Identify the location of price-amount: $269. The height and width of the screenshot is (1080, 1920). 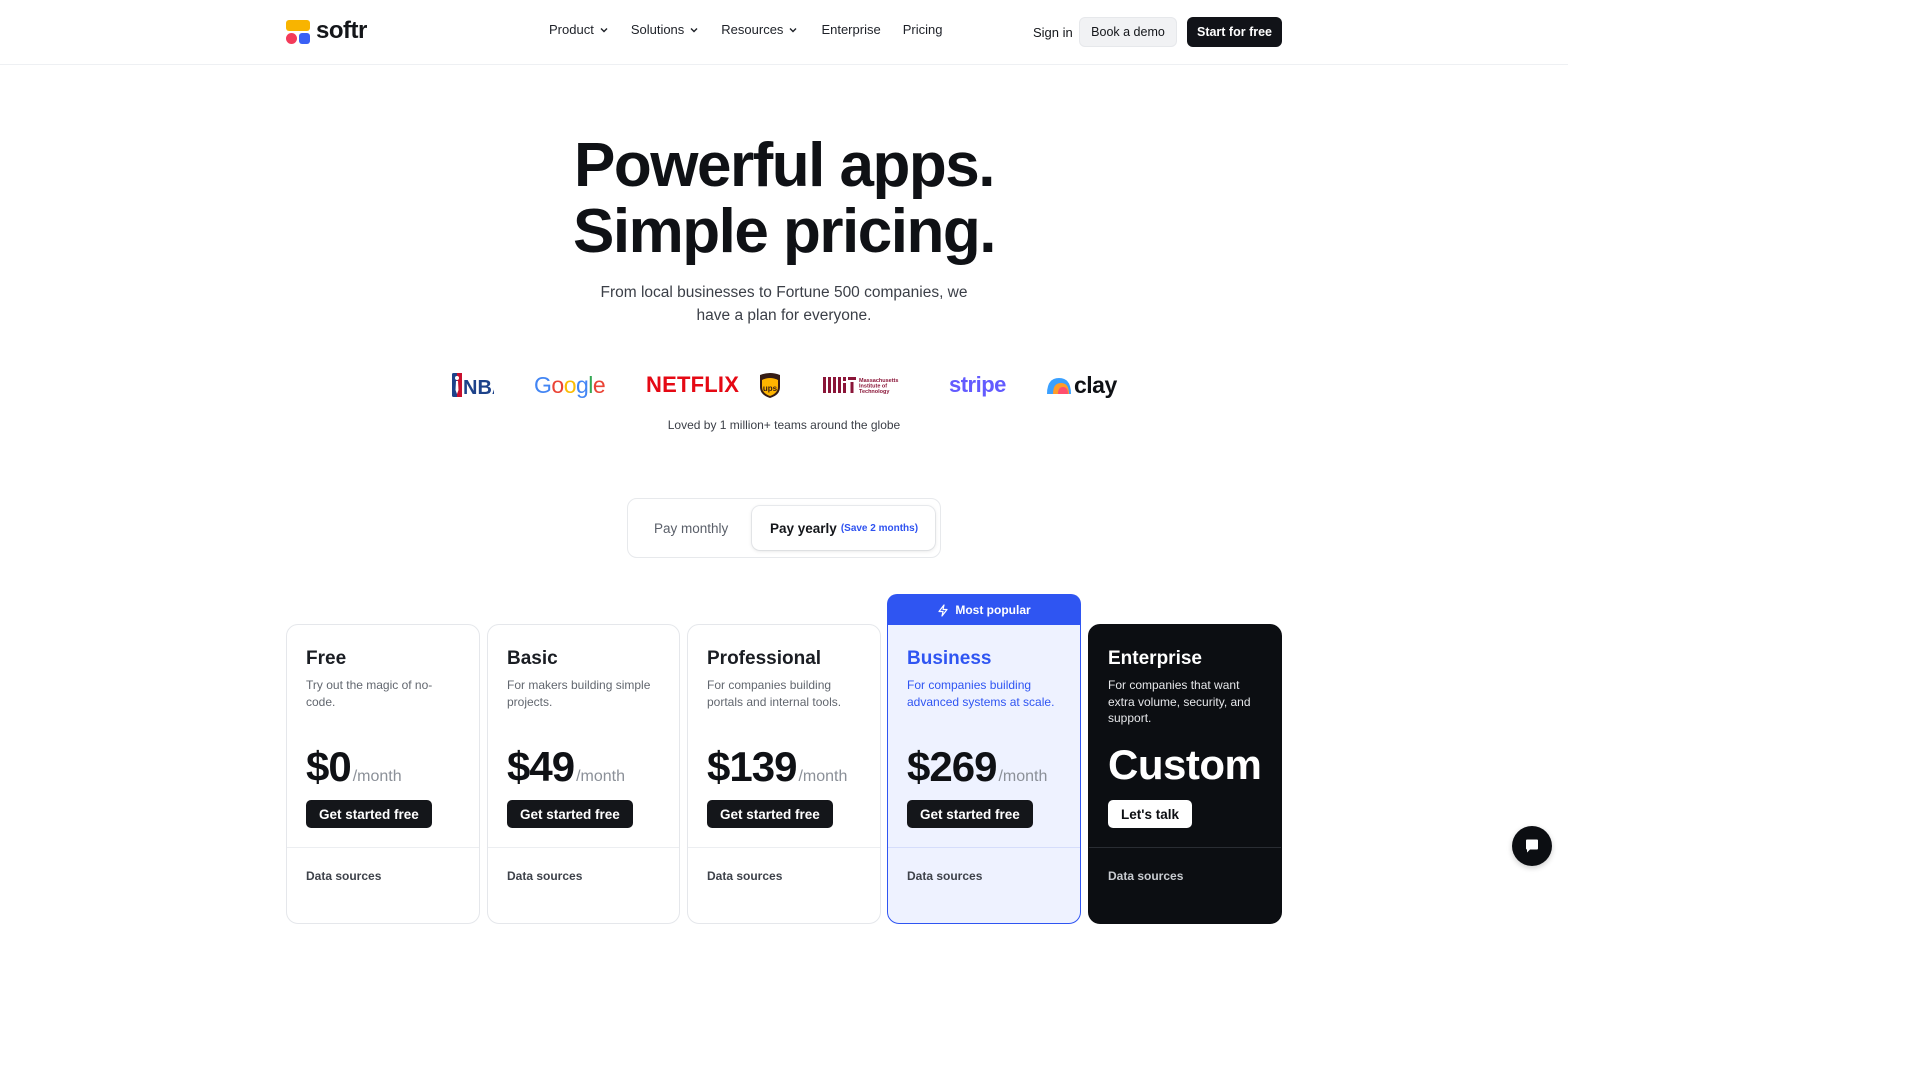
(952, 766).